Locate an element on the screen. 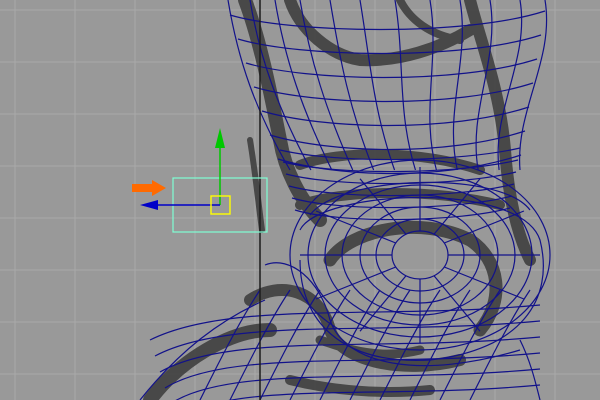  move-manipulator-icon is located at coordinates (200, 180).